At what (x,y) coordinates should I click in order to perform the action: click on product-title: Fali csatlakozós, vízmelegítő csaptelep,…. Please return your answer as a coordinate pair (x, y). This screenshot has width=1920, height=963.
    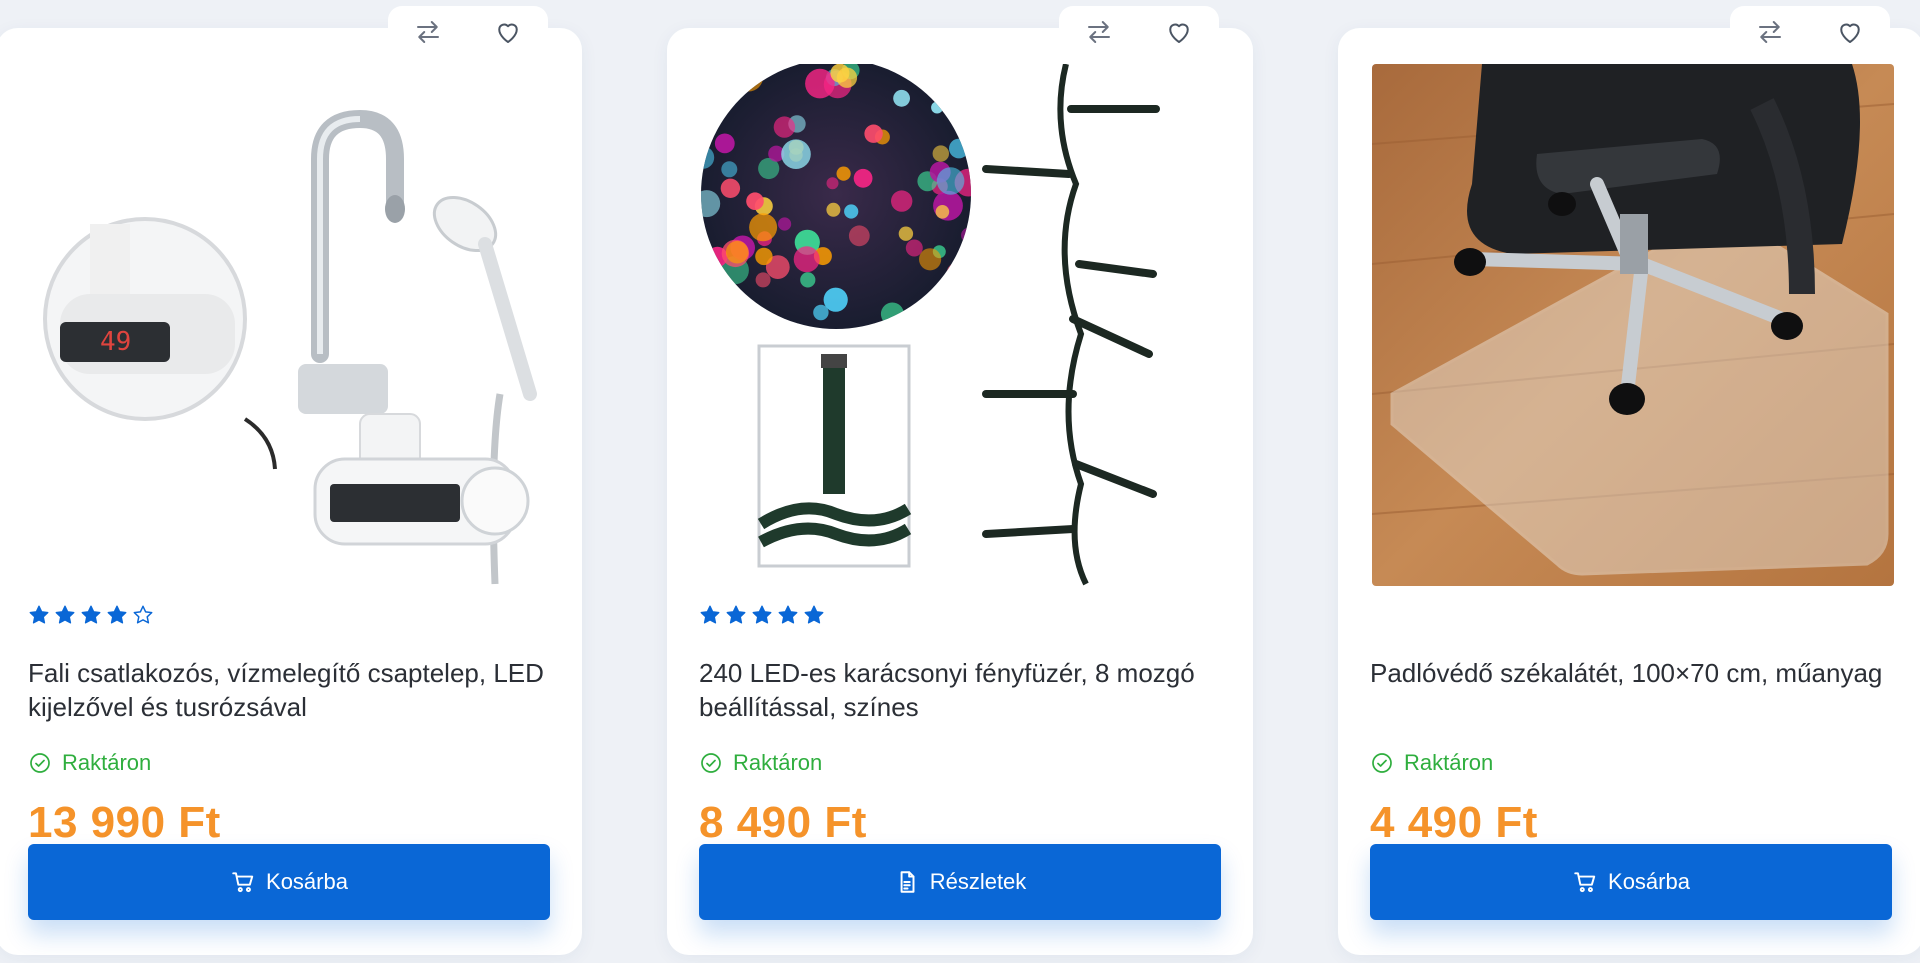
    Looking at the image, I should click on (298, 690).